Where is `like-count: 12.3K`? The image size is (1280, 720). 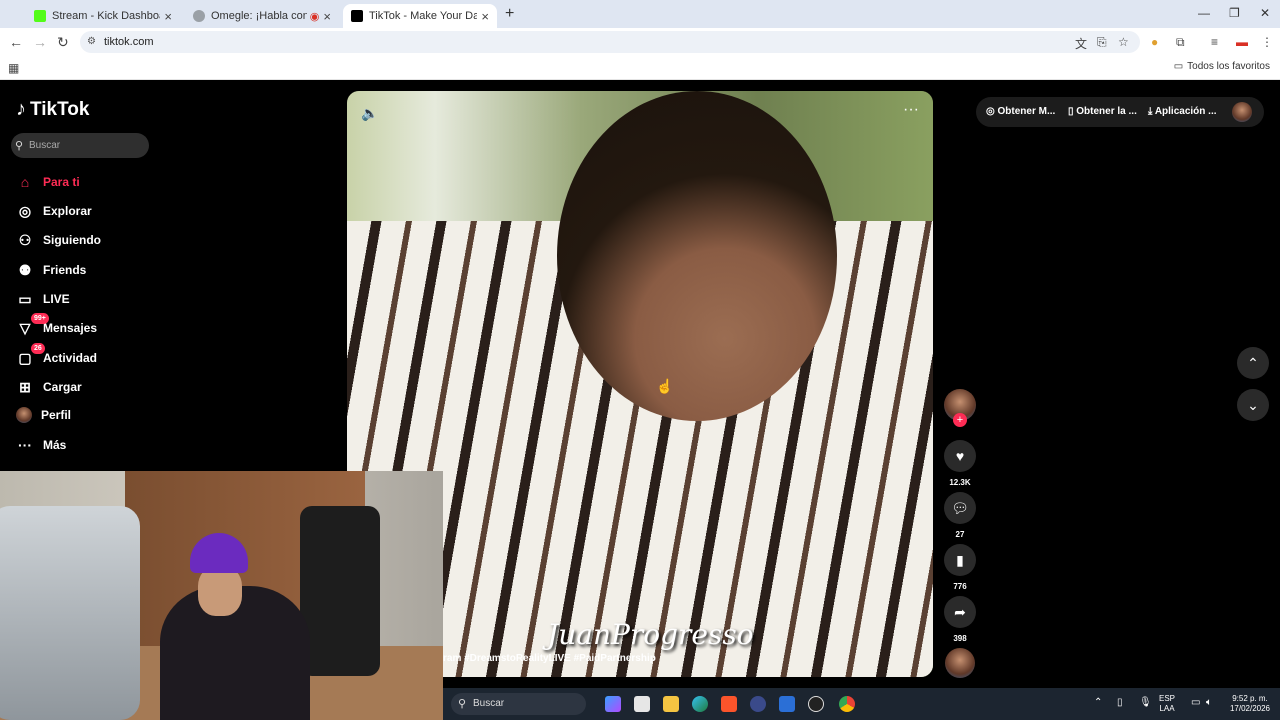
like-count: 12.3K is located at coordinates (960, 482).